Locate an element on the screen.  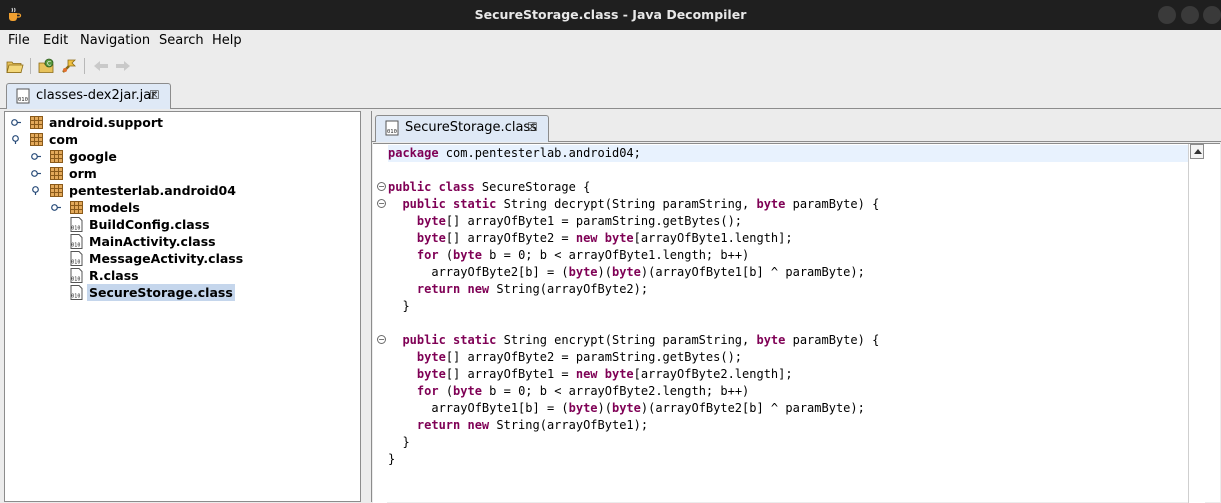
pane-splitter is located at coordinates (366, 306).